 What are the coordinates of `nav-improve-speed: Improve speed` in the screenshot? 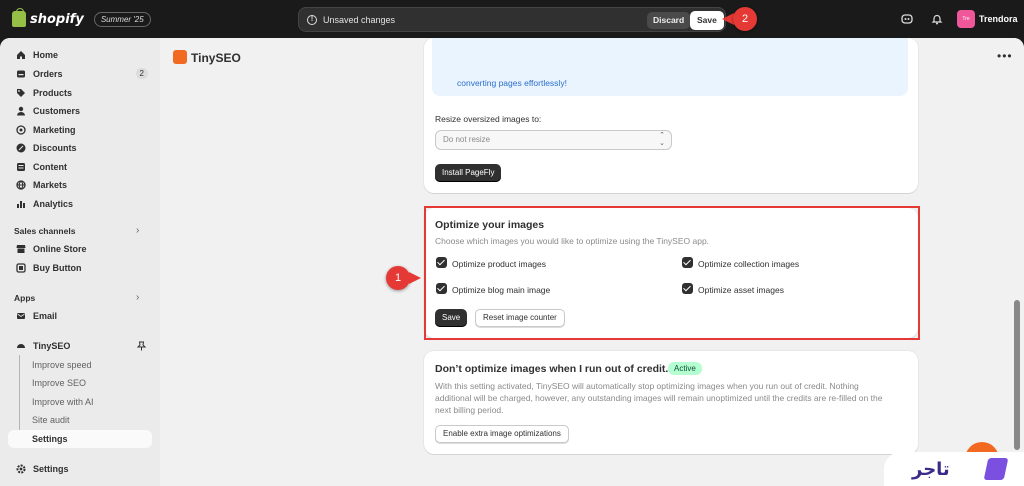 It's located at (80, 365).